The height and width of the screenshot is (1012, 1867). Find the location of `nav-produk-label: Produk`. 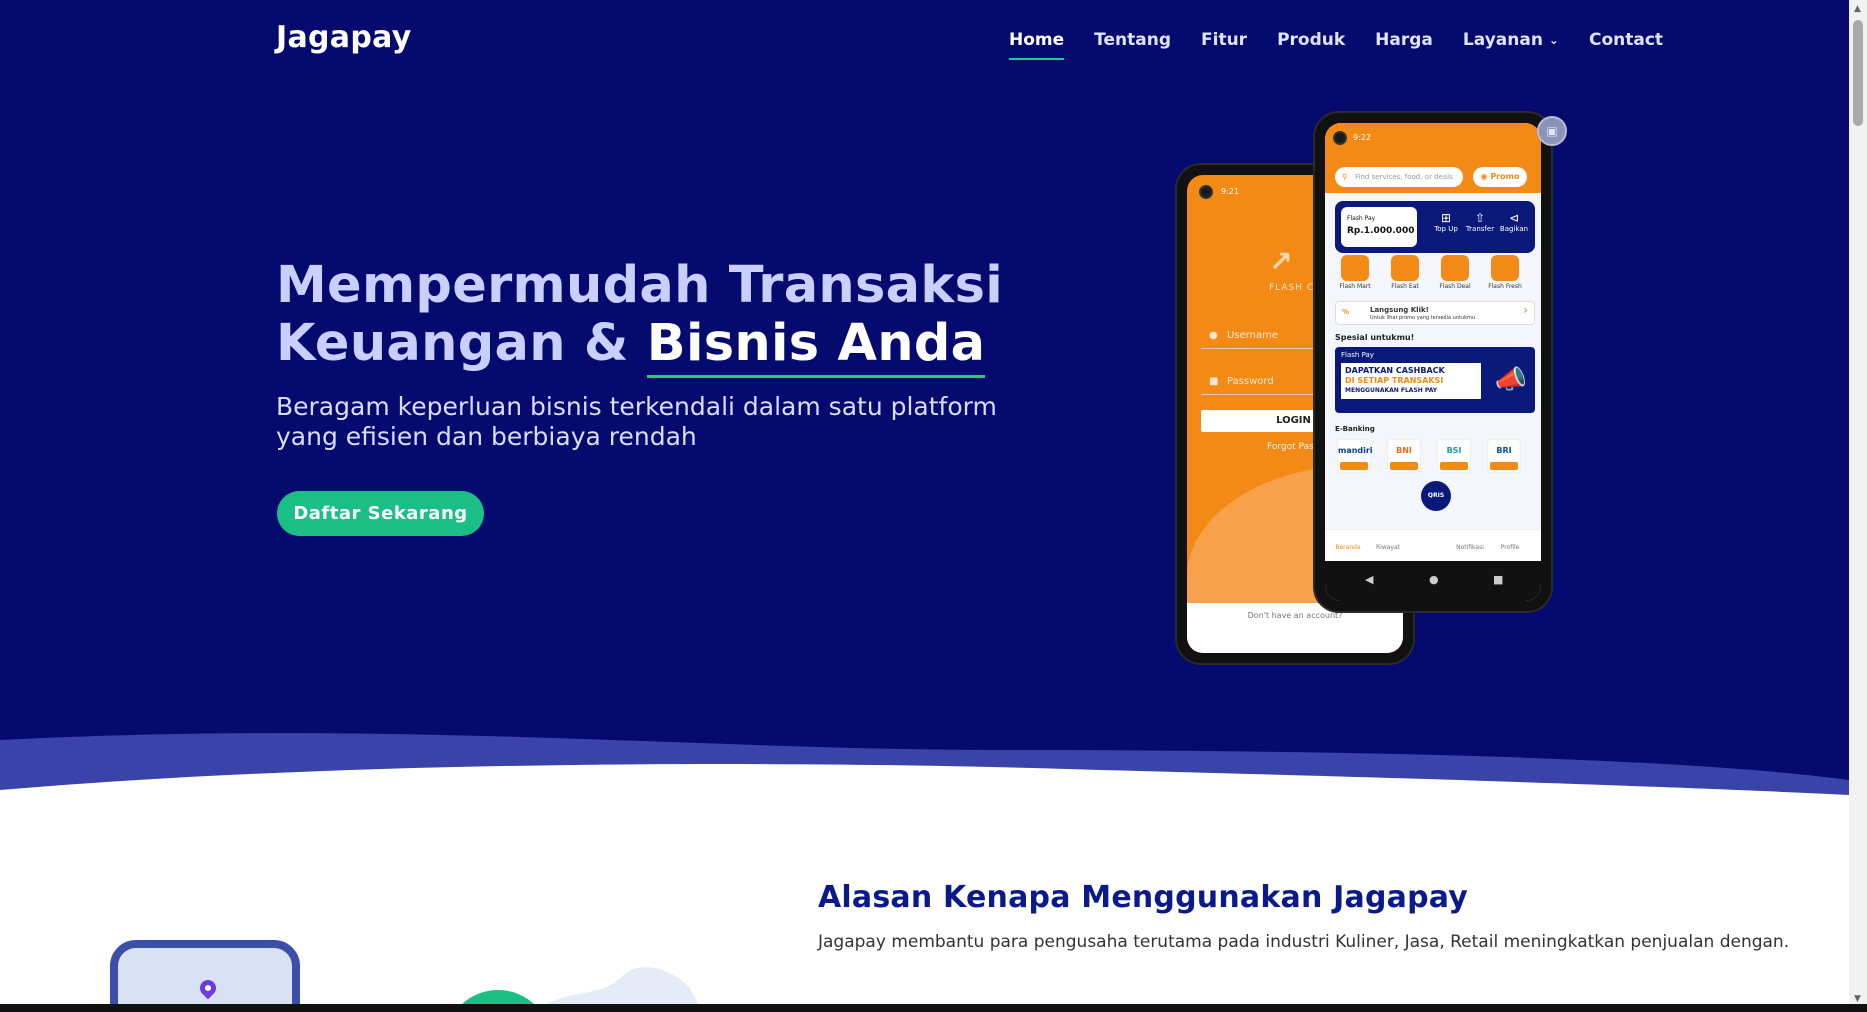

nav-produk-label: Produk is located at coordinates (1311, 40).